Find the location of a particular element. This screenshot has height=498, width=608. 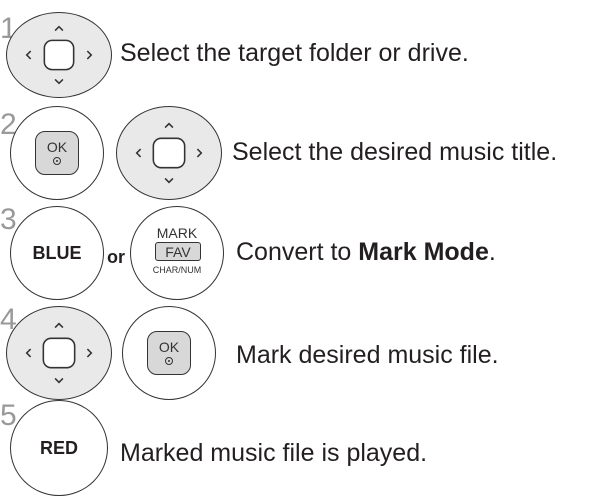

step-instruction: Select the target folder or drive. is located at coordinates (294, 53).